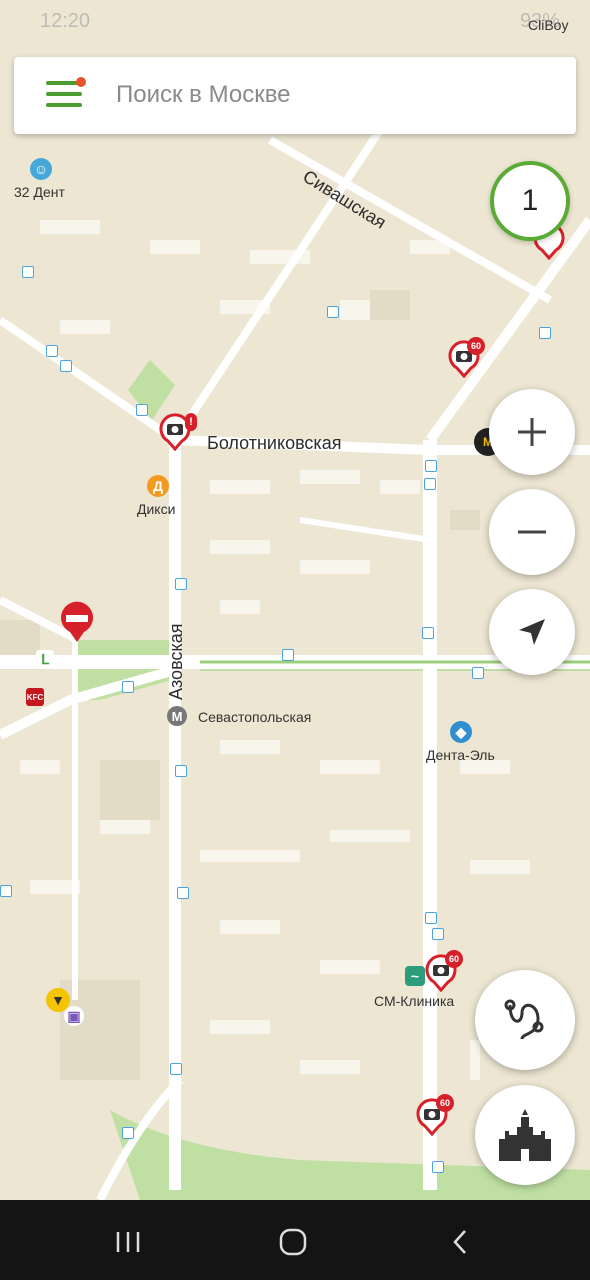 The width and height of the screenshot is (590, 1280). Describe the element at coordinates (156, 509) in the screenshot. I see `poi-label-diksi: Дикси` at that location.